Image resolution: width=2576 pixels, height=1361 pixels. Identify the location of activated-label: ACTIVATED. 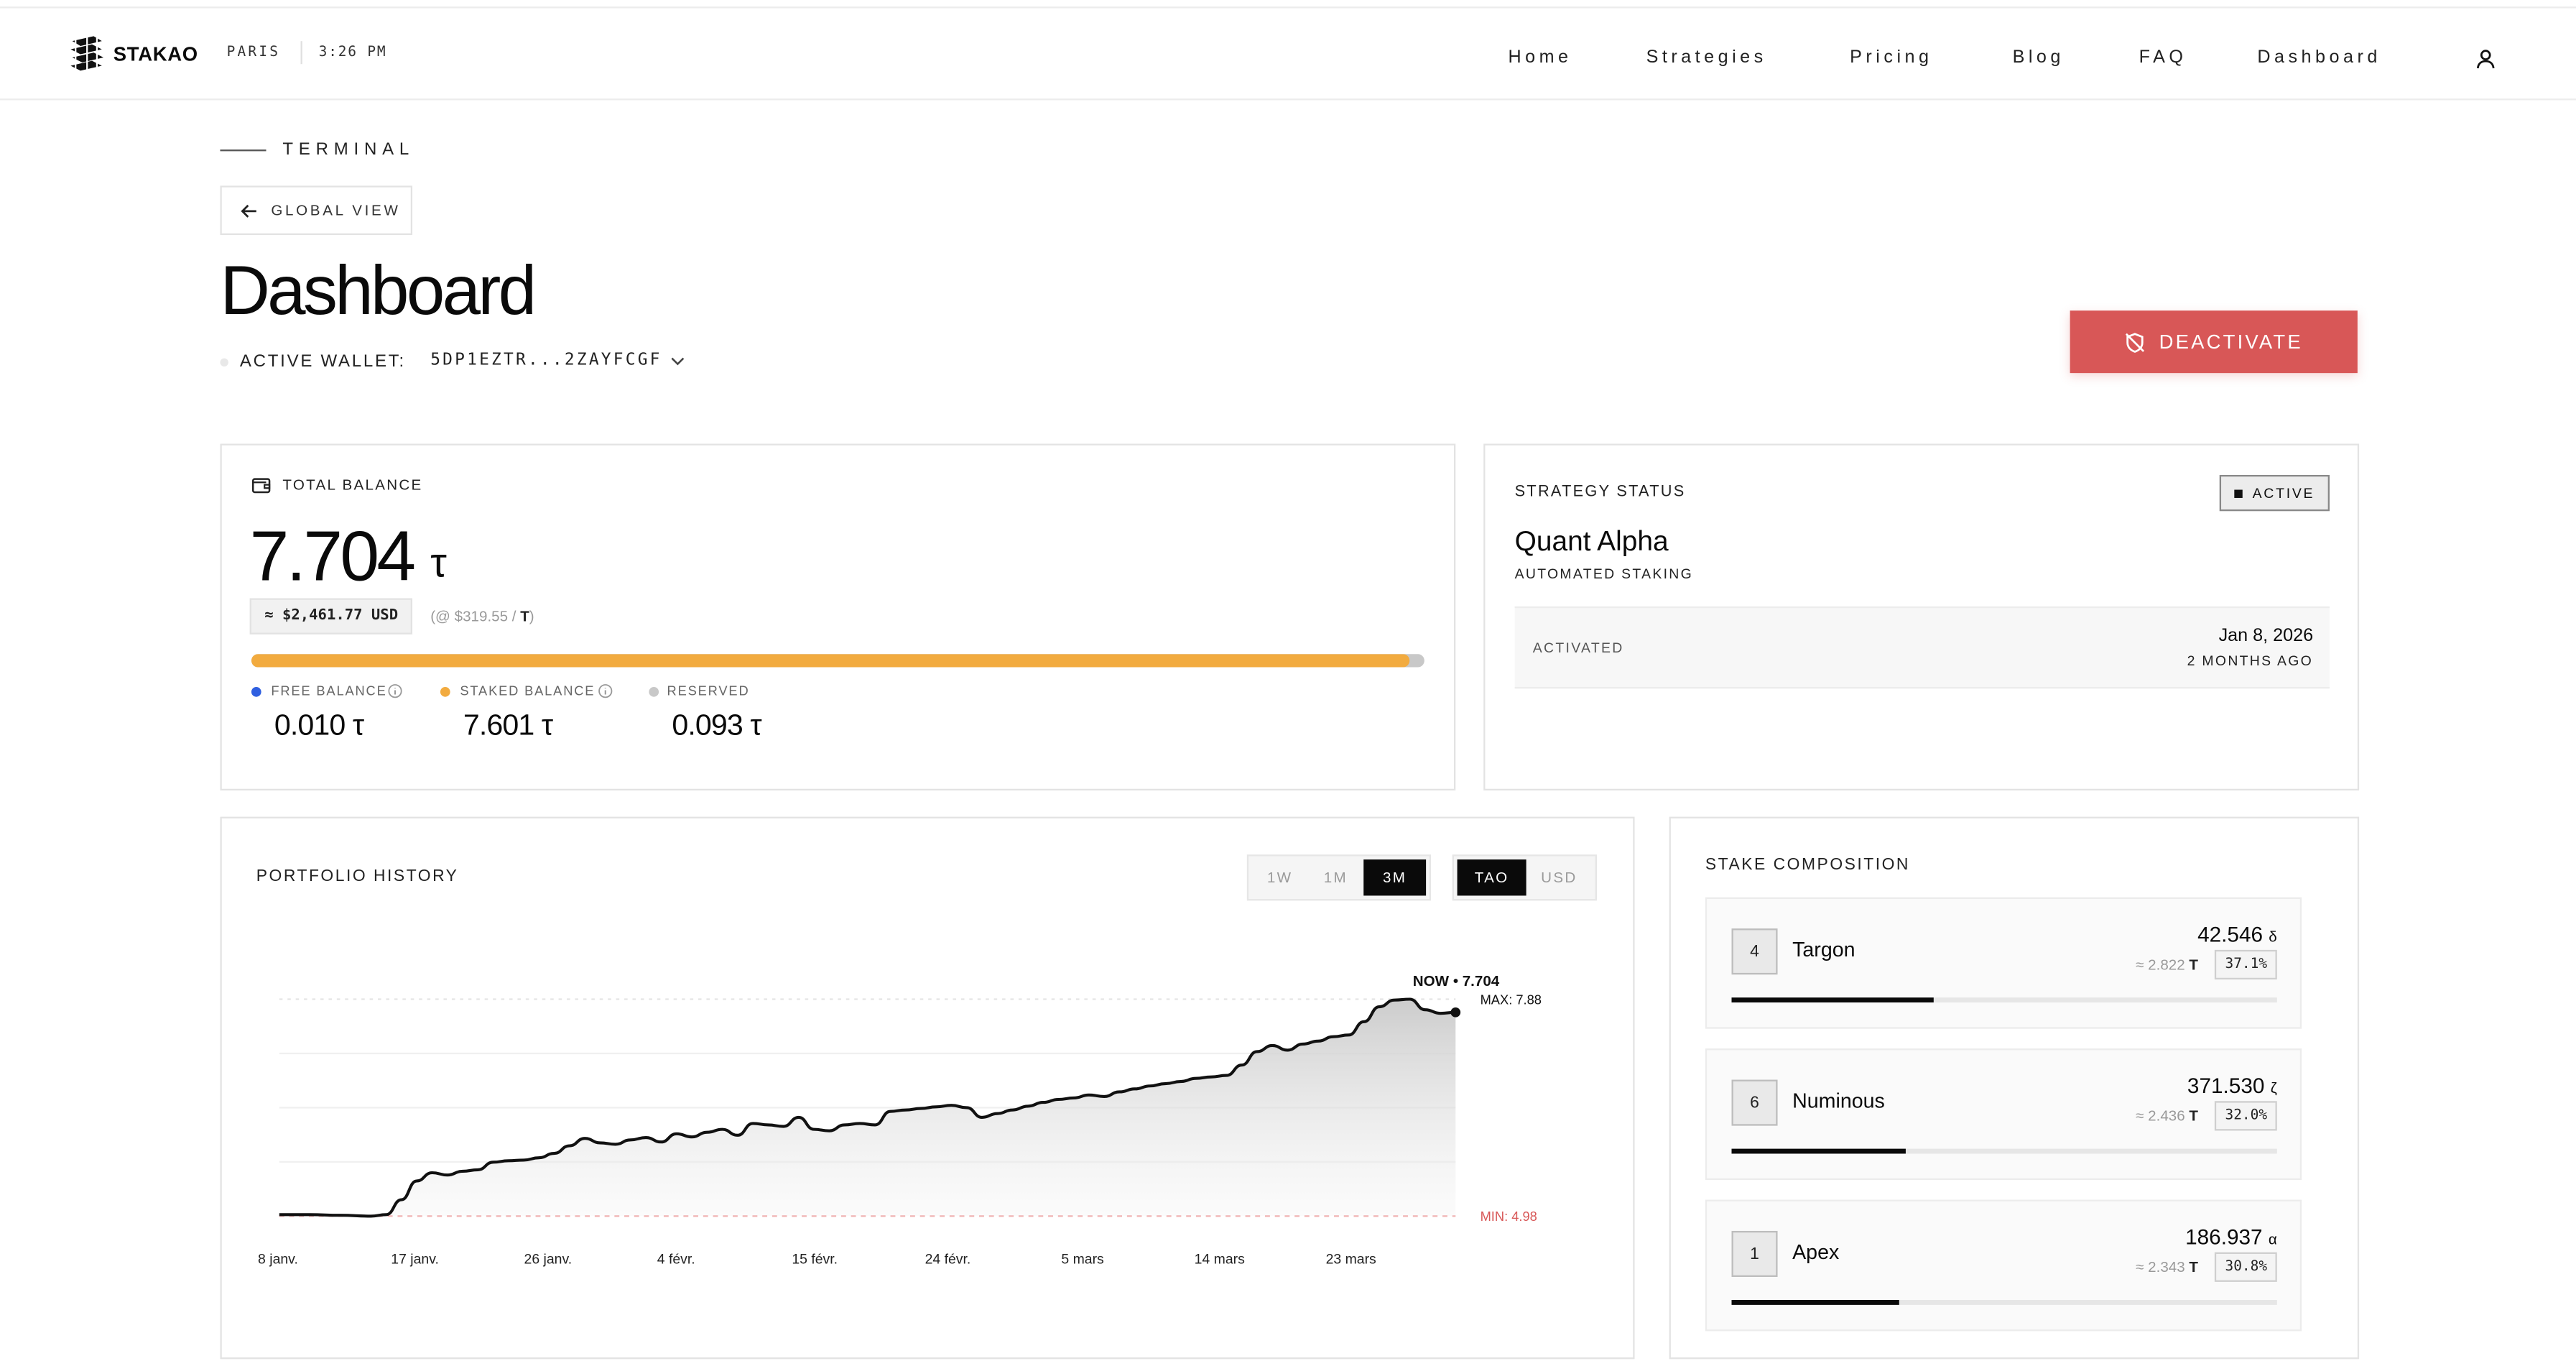
(1578, 647).